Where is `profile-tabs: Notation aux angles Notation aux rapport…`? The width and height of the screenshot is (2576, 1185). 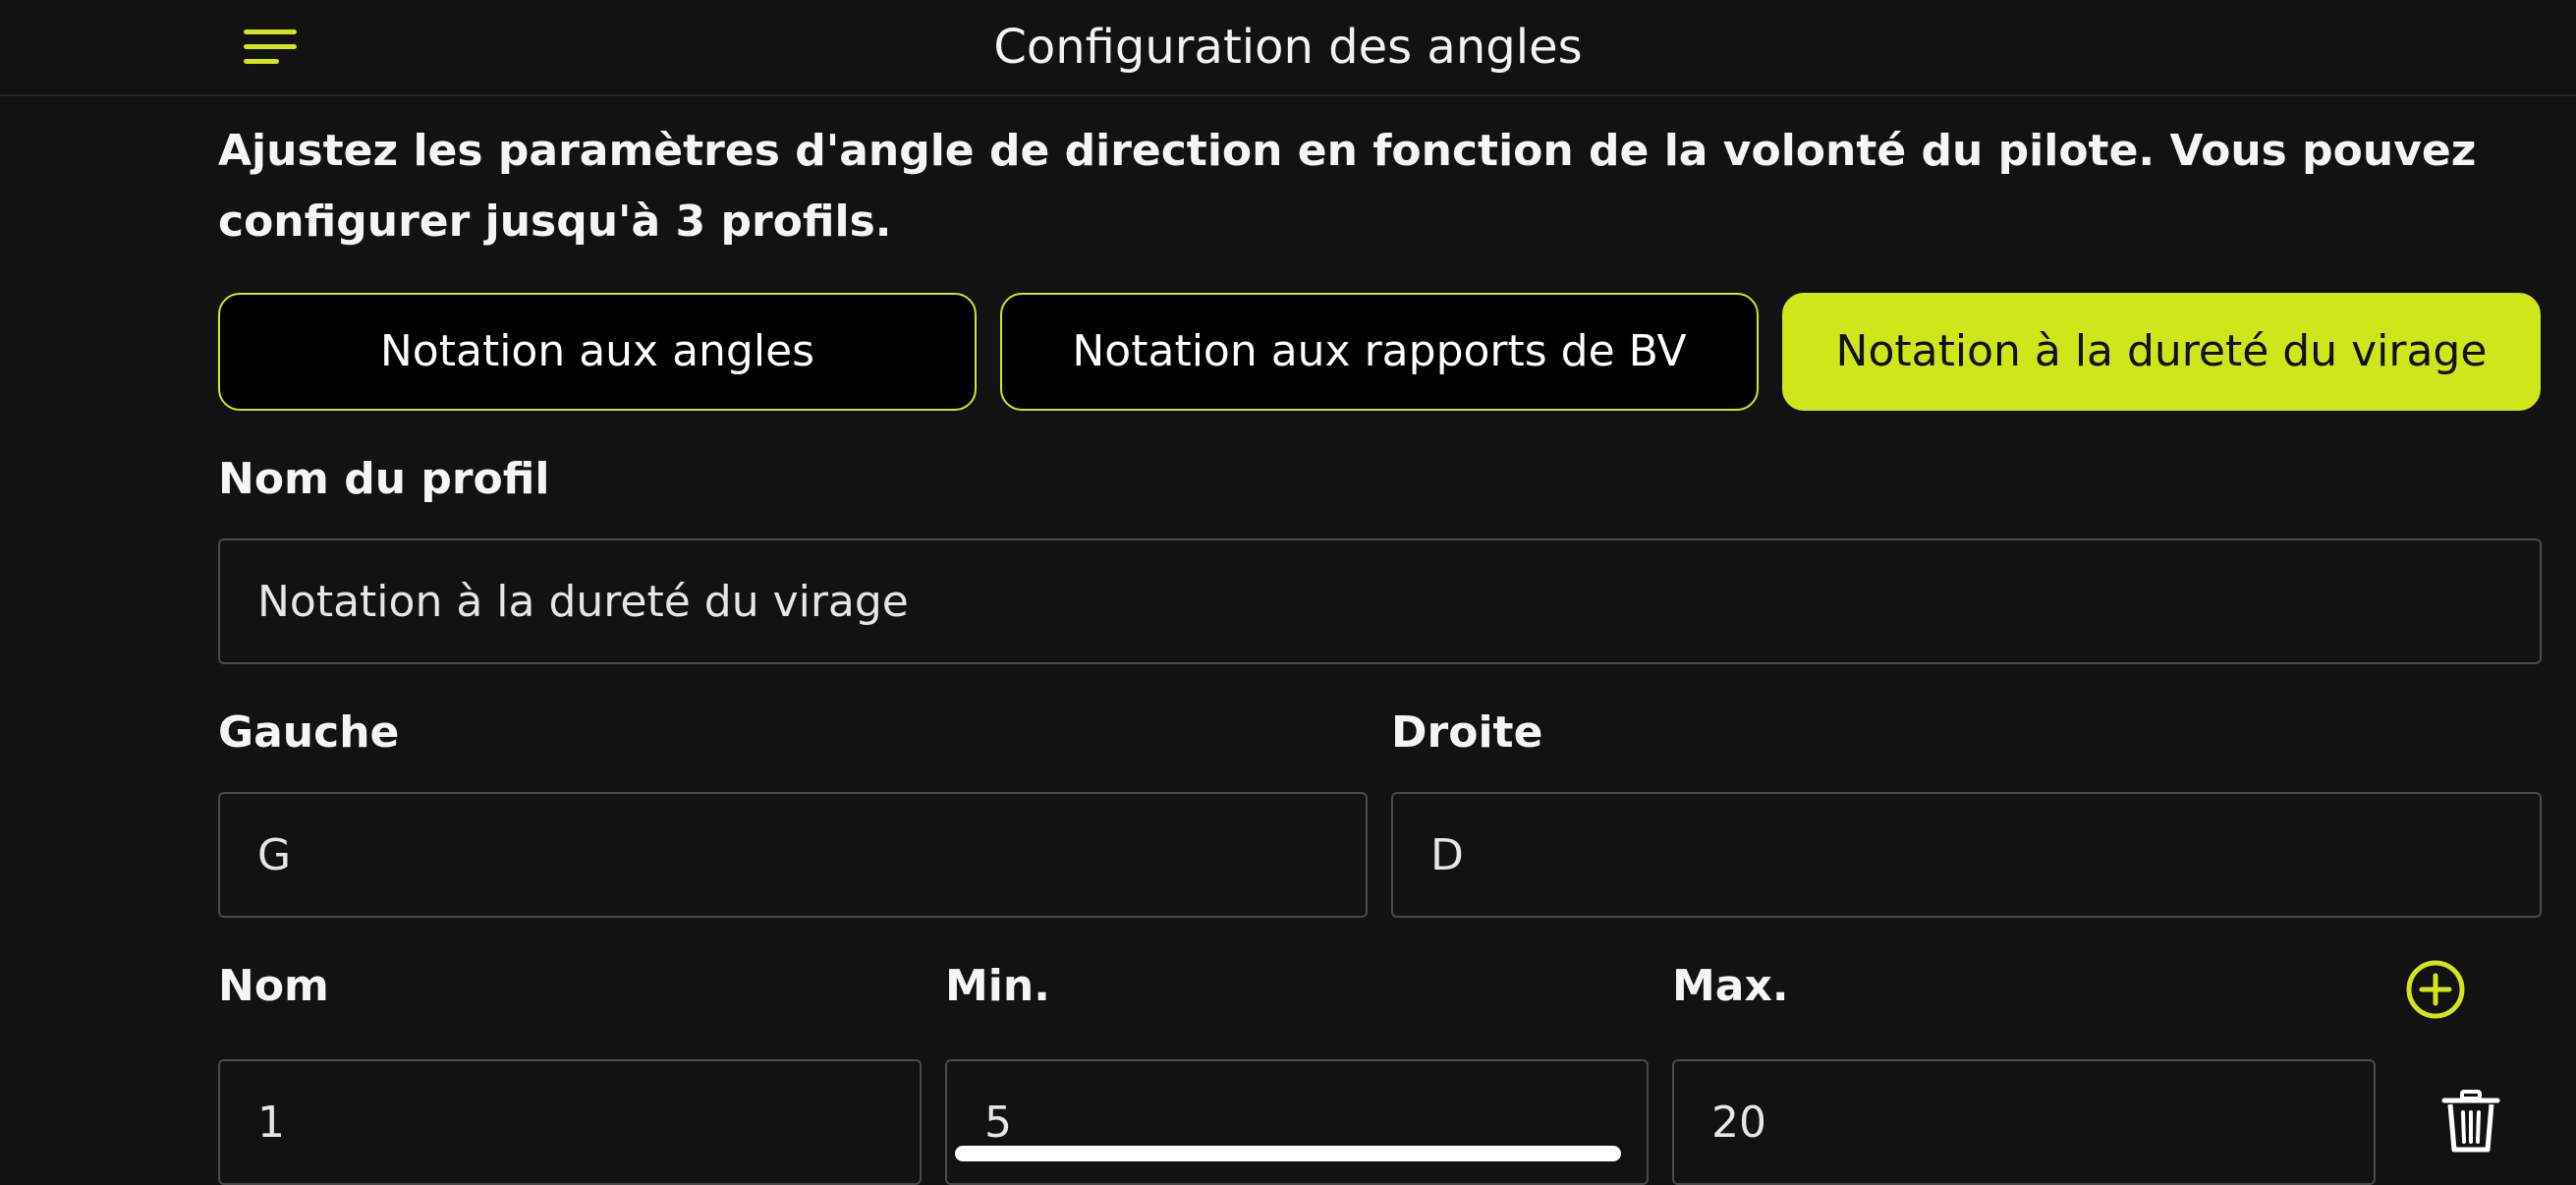
profile-tabs: Notation aux angles Notation aux rapport… is located at coordinates (1380, 352).